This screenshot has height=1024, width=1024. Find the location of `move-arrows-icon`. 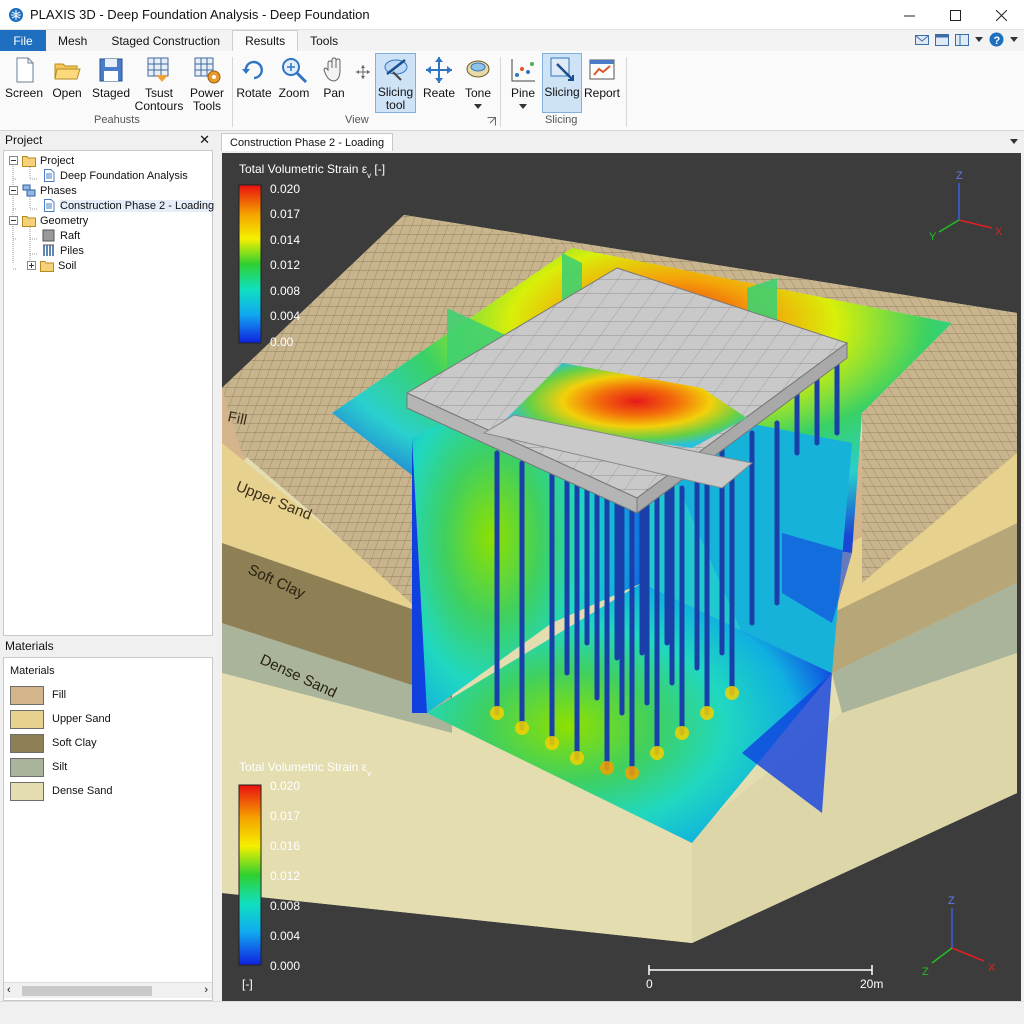

move-arrows-icon is located at coordinates (363, 72).